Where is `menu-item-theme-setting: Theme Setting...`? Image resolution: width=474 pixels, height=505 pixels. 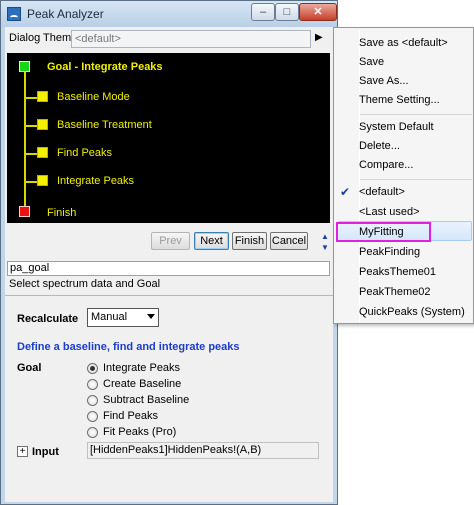
menu-item-theme-setting: Theme Setting... is located at coordinates (399, 100).